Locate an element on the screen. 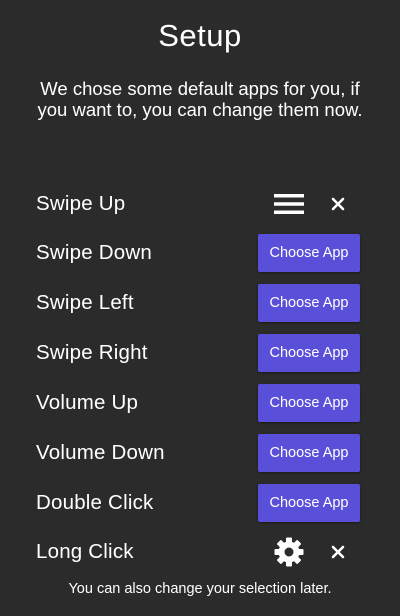 The width and height of the screenshot is (400, 616). gesture-row-long-click: Long Click is located at coordinates (200, 552).